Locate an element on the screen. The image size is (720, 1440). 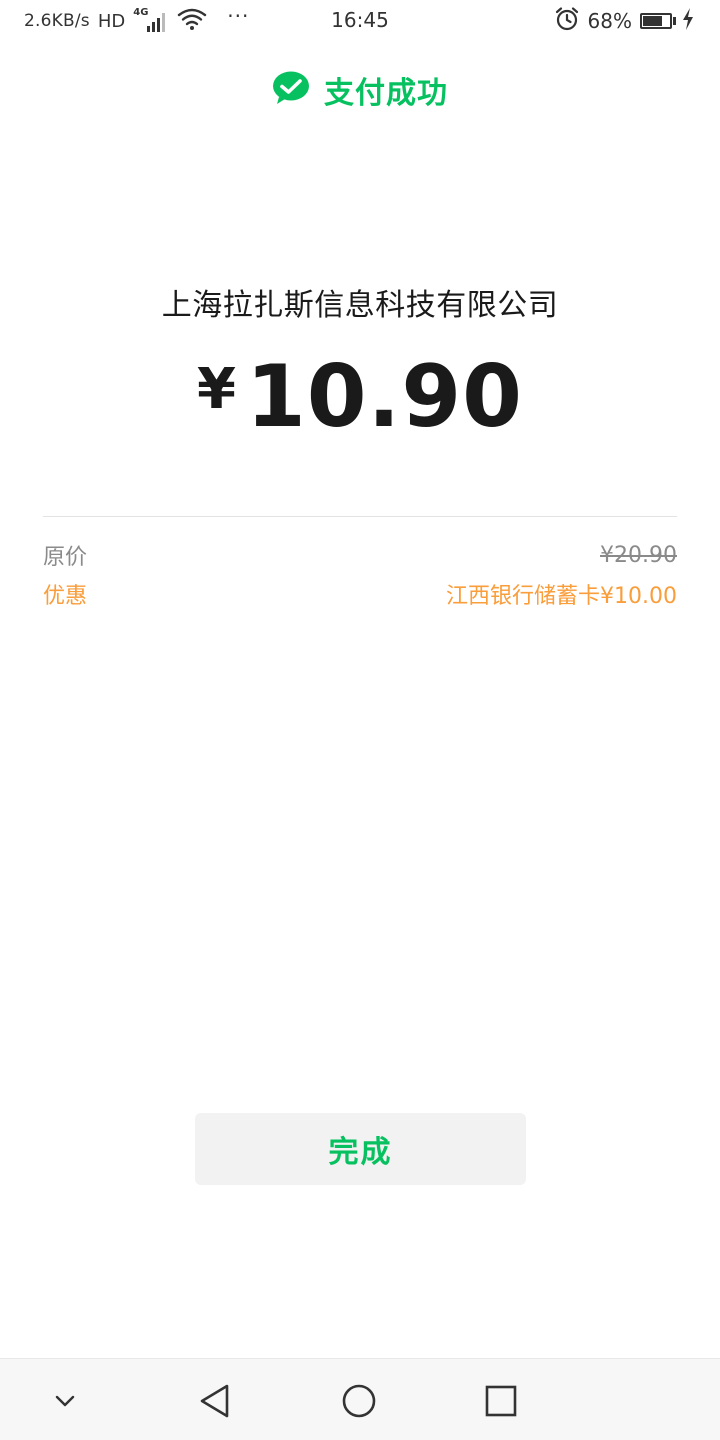
alarm-clock-icon is located at coordinates (567, 21).